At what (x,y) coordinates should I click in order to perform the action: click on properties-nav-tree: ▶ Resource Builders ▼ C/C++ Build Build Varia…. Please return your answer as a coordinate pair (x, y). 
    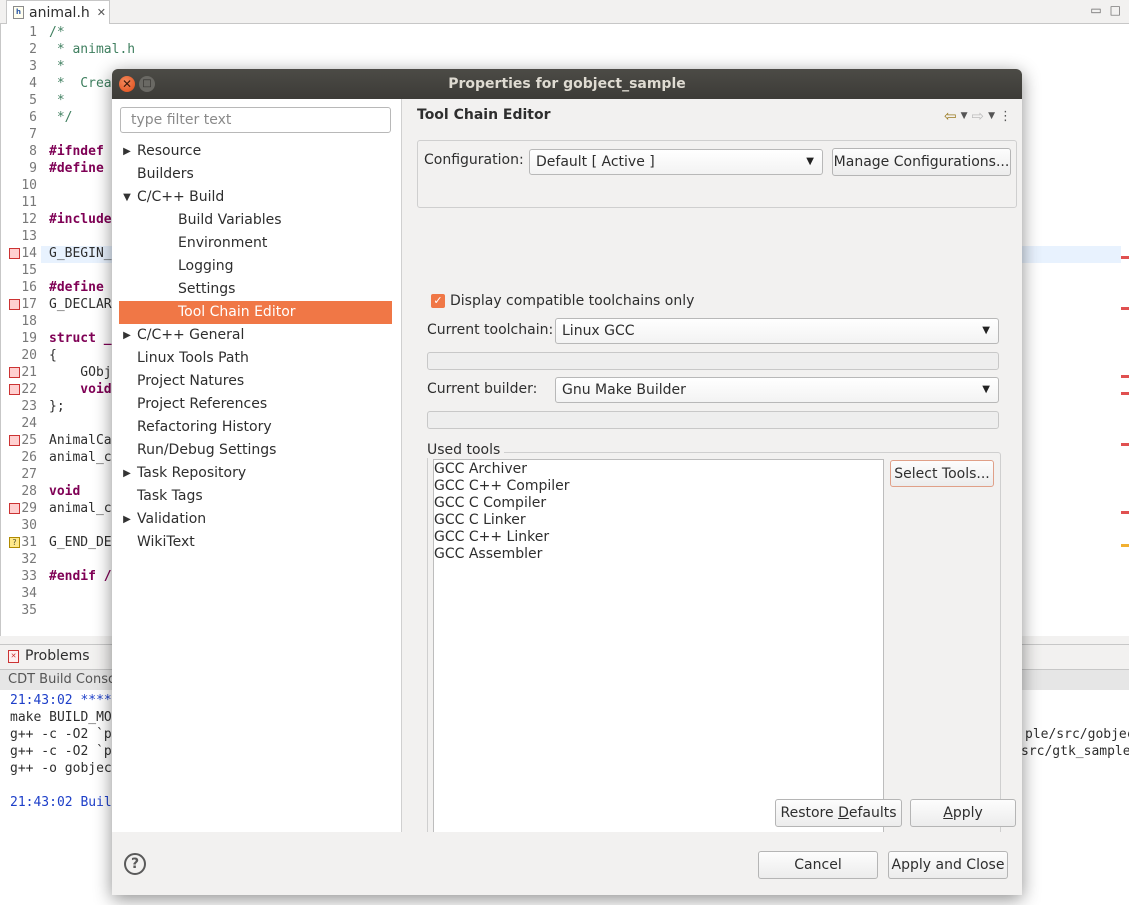
    Looking at the image, I should click on (255, 347).